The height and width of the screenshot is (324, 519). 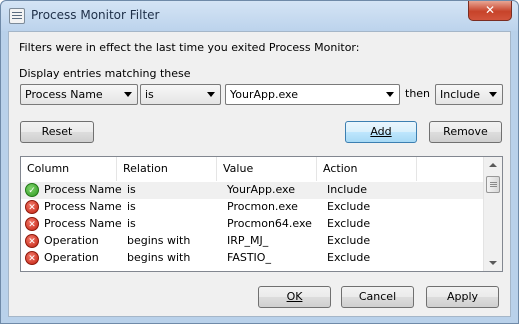 I want to click on row-value: Procmon64.exe, so click(x=269, y=223).